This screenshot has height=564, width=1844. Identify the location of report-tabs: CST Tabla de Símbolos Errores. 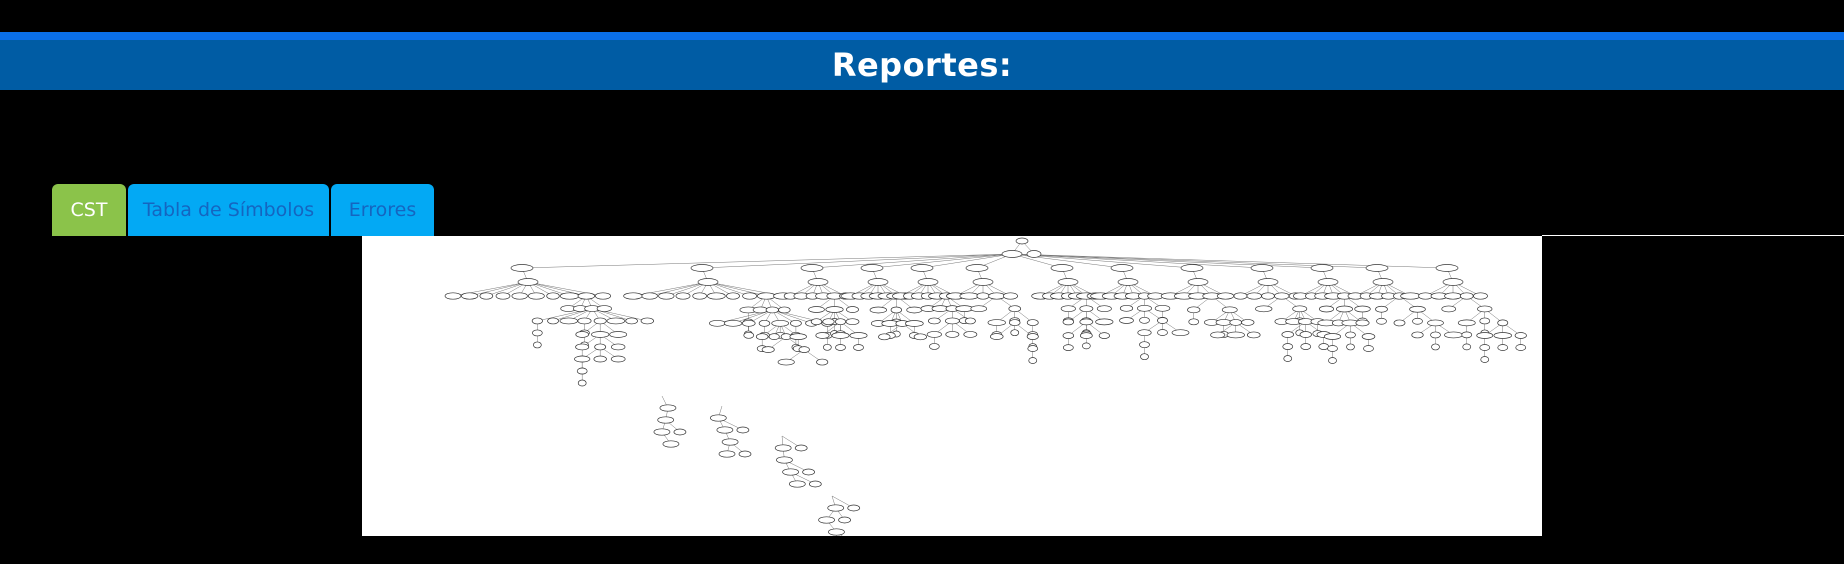
(243, 210).